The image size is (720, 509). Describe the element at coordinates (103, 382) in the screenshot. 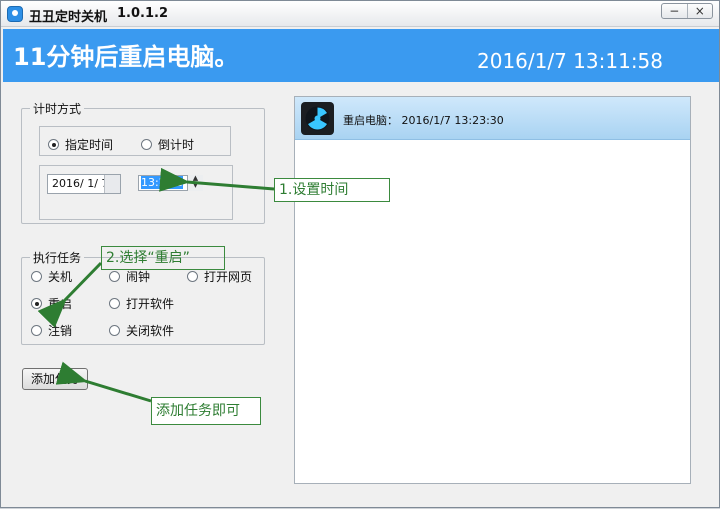

I see `arrow-to-add-button` at that location.